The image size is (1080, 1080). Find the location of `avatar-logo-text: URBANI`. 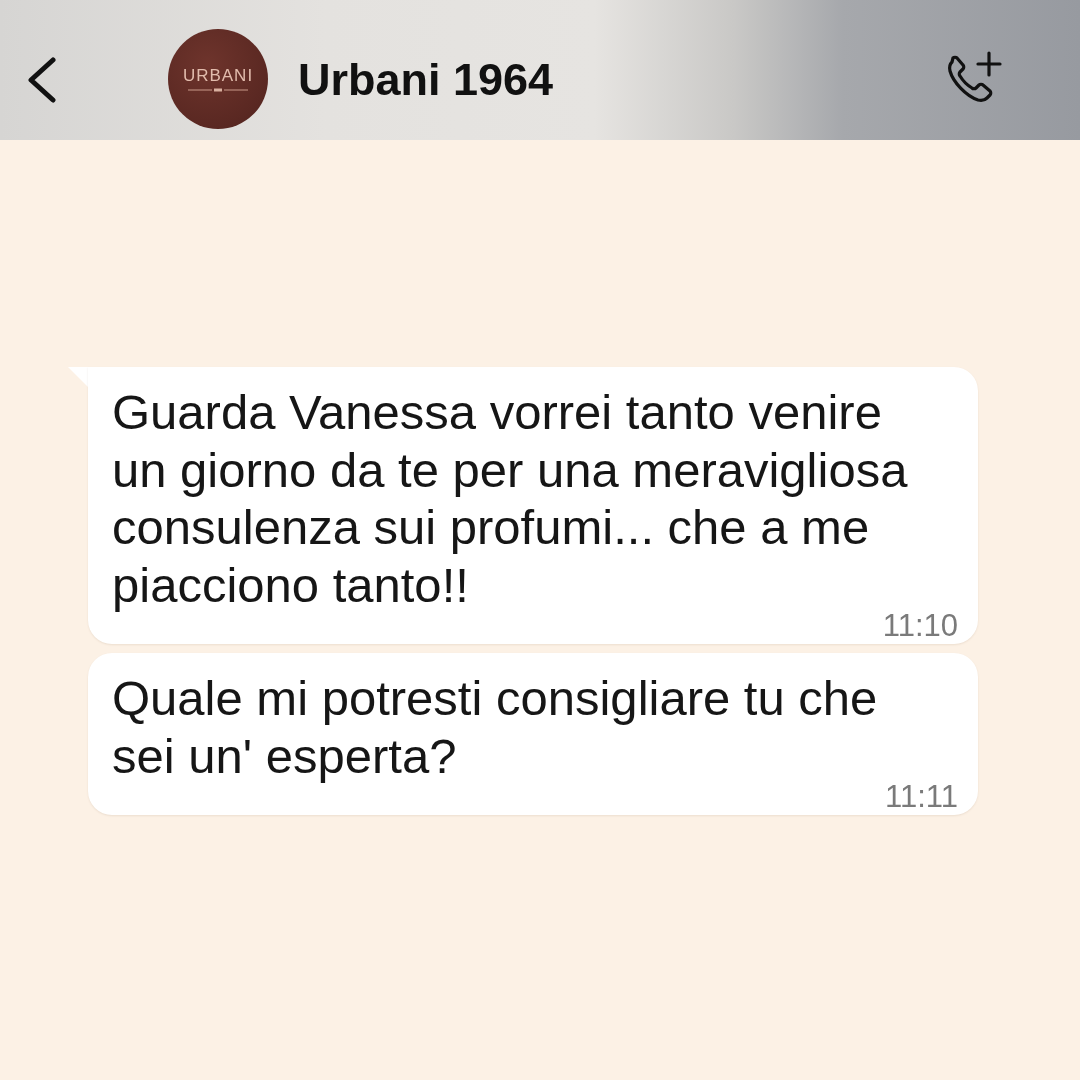

avatar-logo-text: URBANI is located at coordinates (218, 75).